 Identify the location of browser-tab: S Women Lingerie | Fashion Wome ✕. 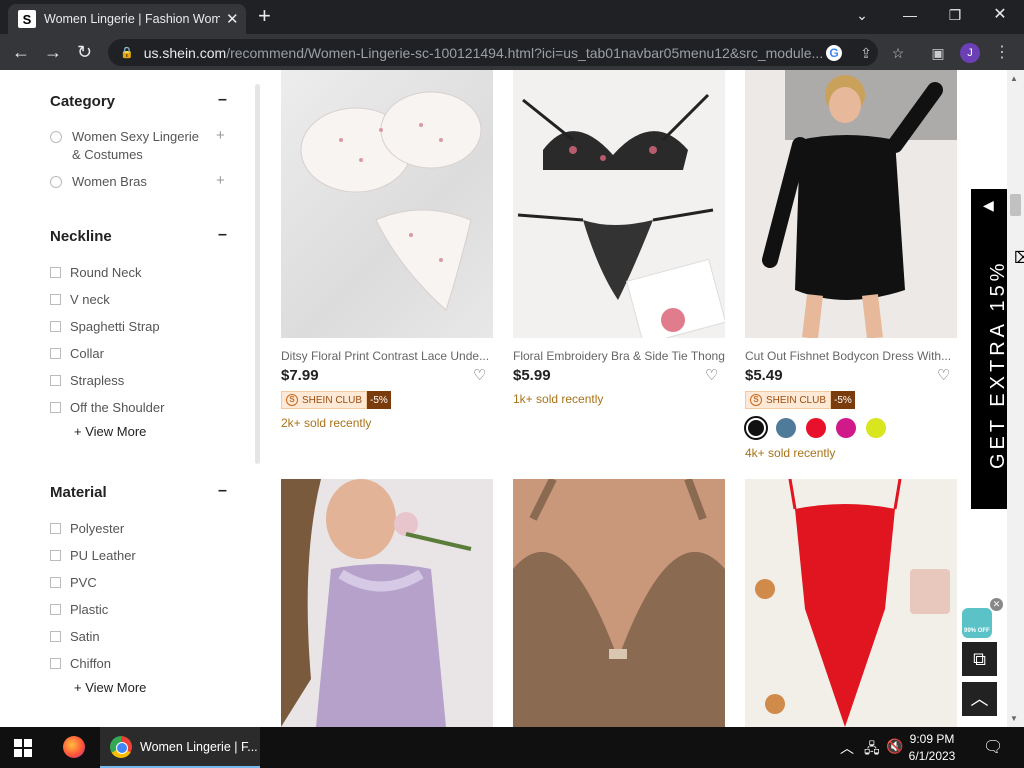
(127, 19).